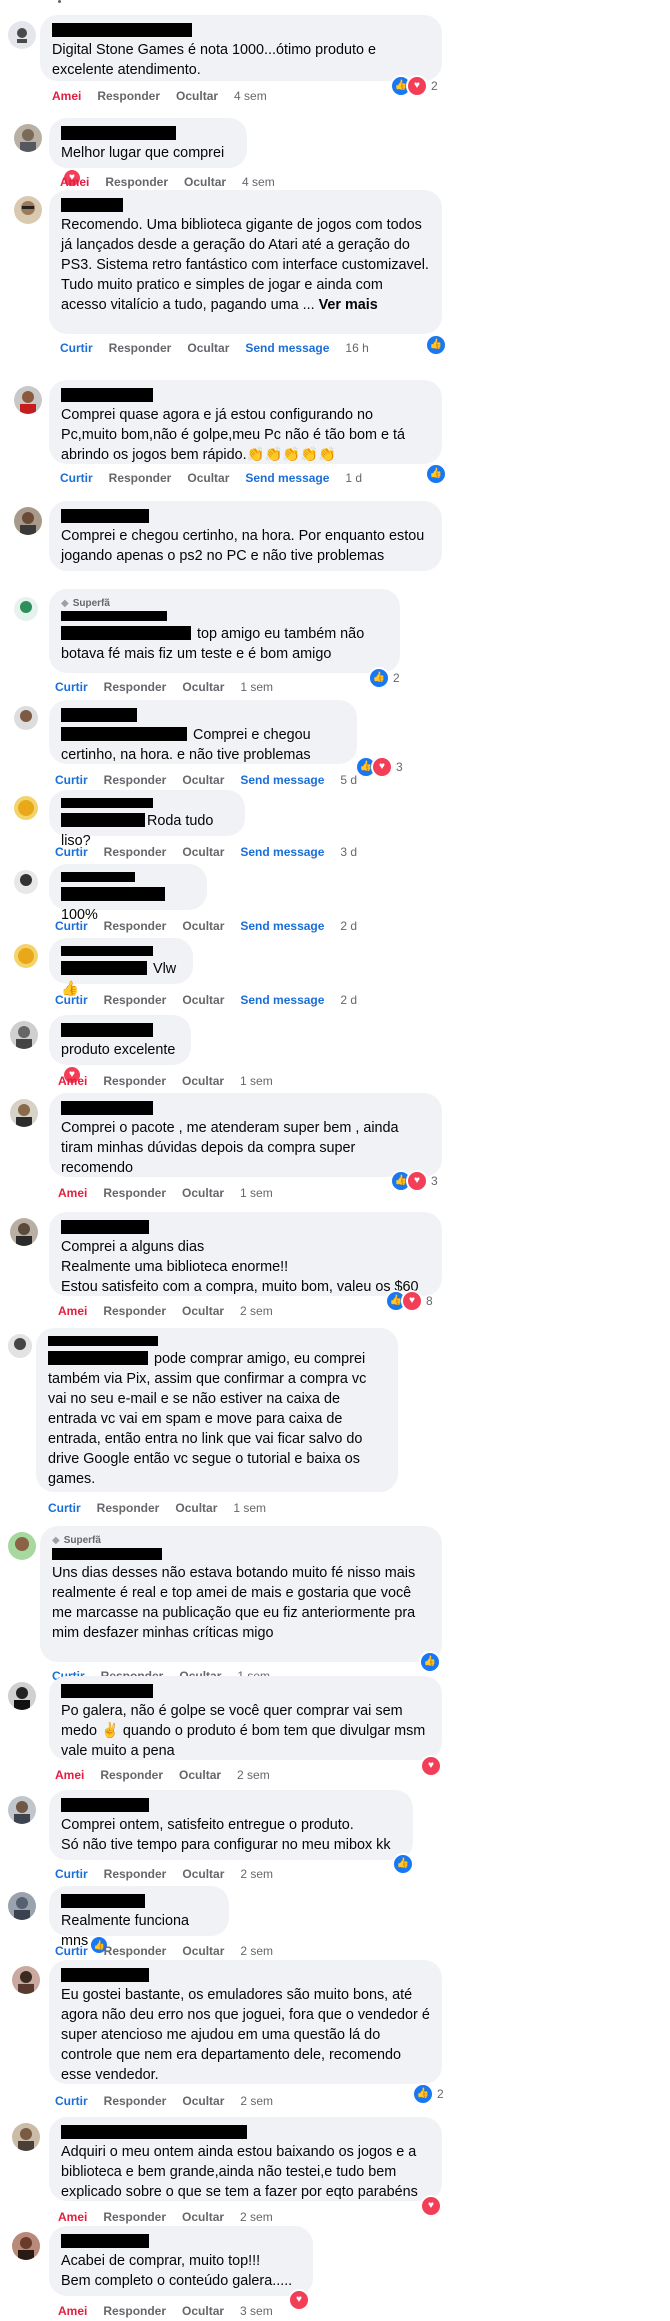 Image resolution: width=670 pixels, height=2321 pixels. Describe the element at coordinates (414, 86) in the screenshot. I see `reactions: 👍 ♥ 2` at that location.